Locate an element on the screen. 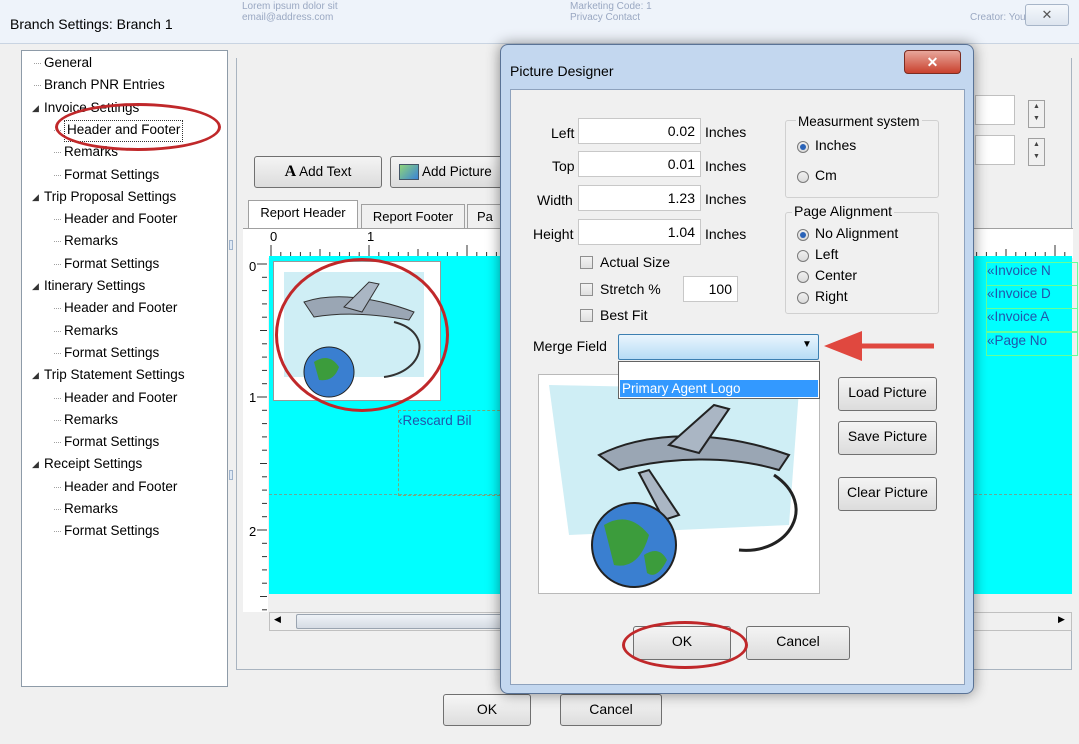 Image resolution: width=1079 pixels, height=744 pixels. tab-page: Pa is located at coordinates (485, 217).